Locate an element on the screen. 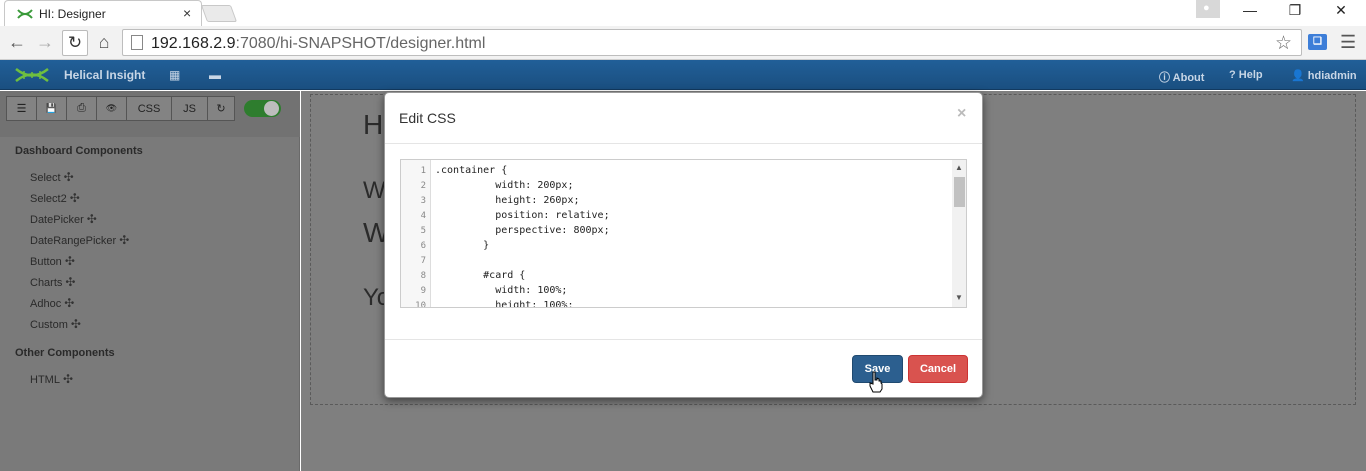 Image resolution: width=1366 pixels, height=471 pixels. component-select2: Select2 ✣ is located at coordinates (55, 198).